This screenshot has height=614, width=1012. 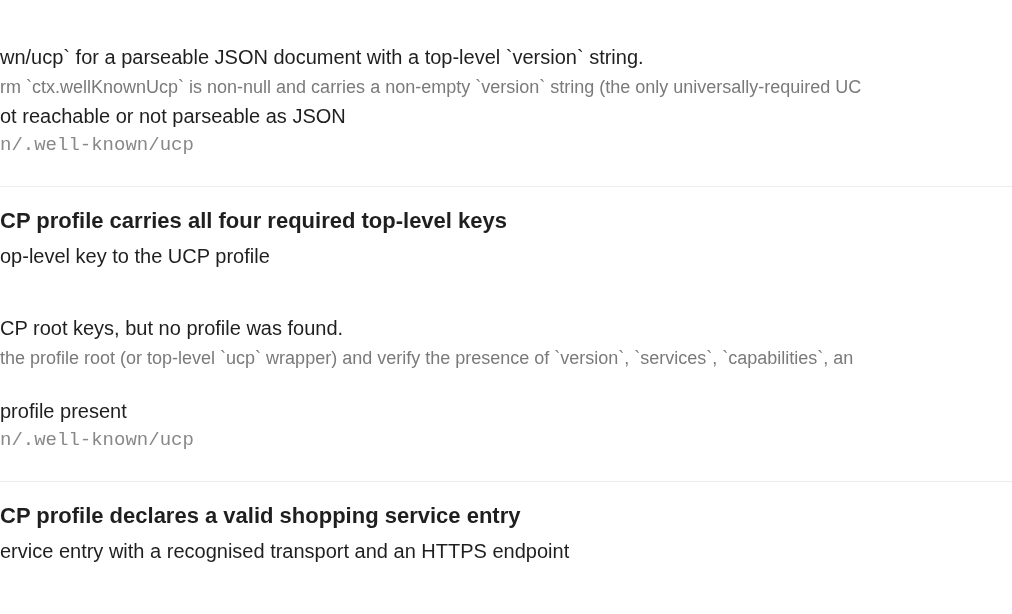 What do you see at coordinates (285, 551) in the screenshot?
I see `check-description: ervice entry with a recognised transport and an HTTPS endpoint` at bounding box center [285, 551].